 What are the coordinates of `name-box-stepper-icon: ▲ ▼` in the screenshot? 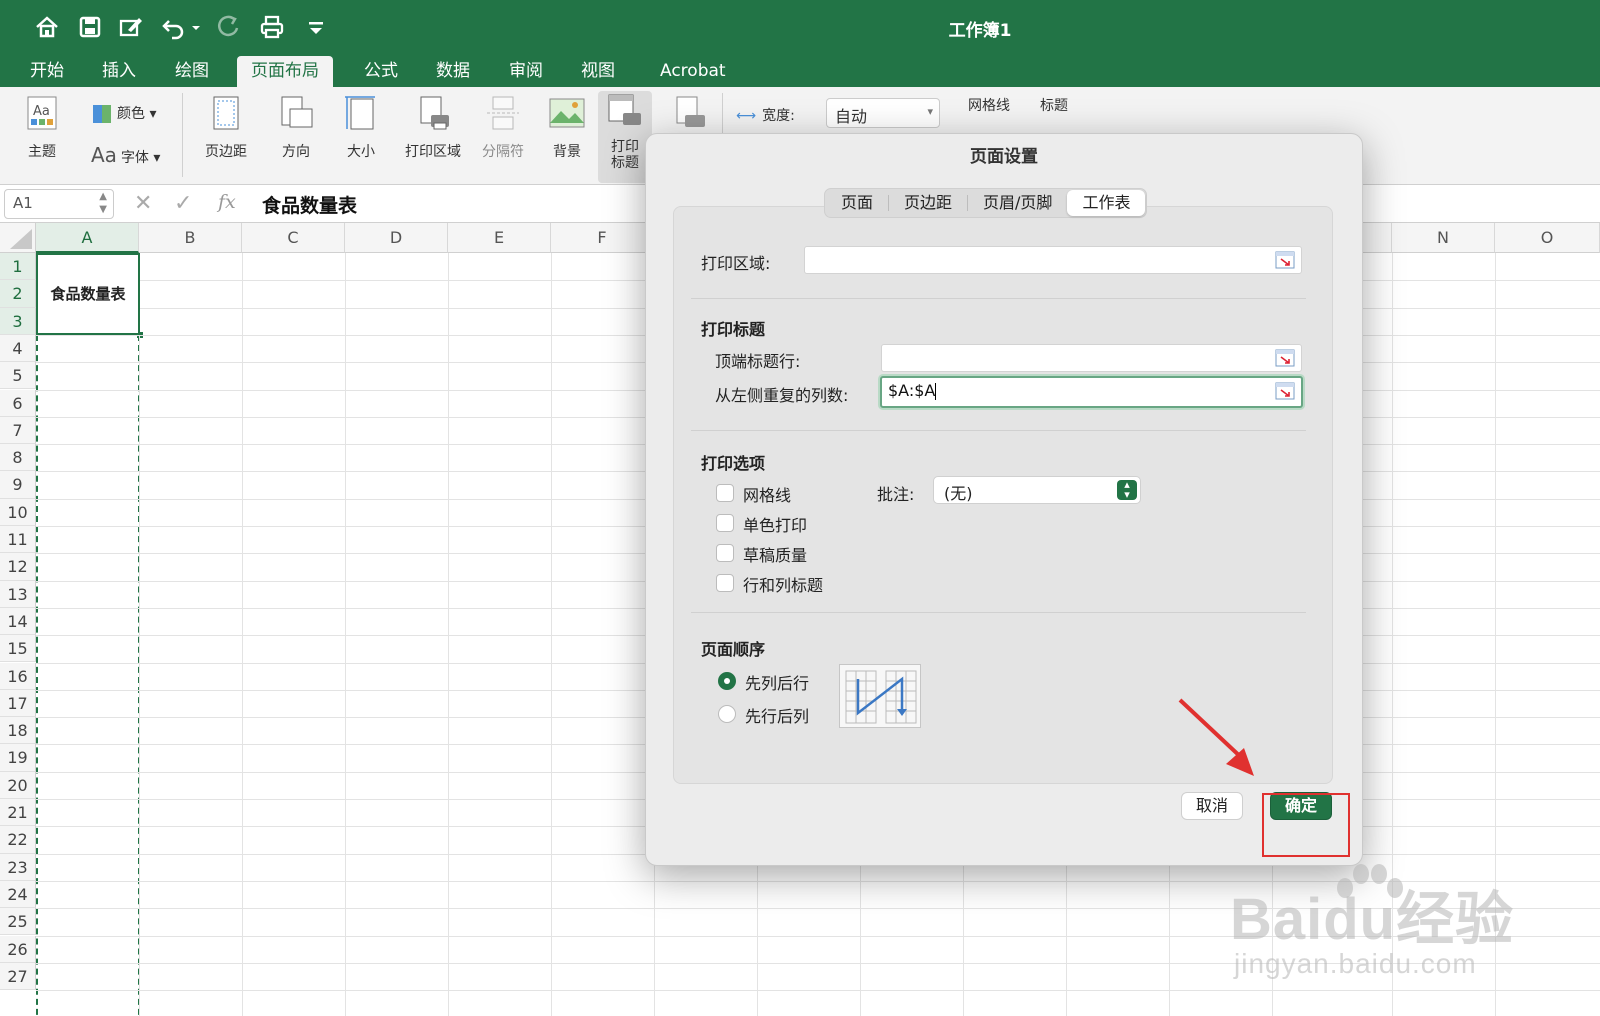 It's located at (103, 203).